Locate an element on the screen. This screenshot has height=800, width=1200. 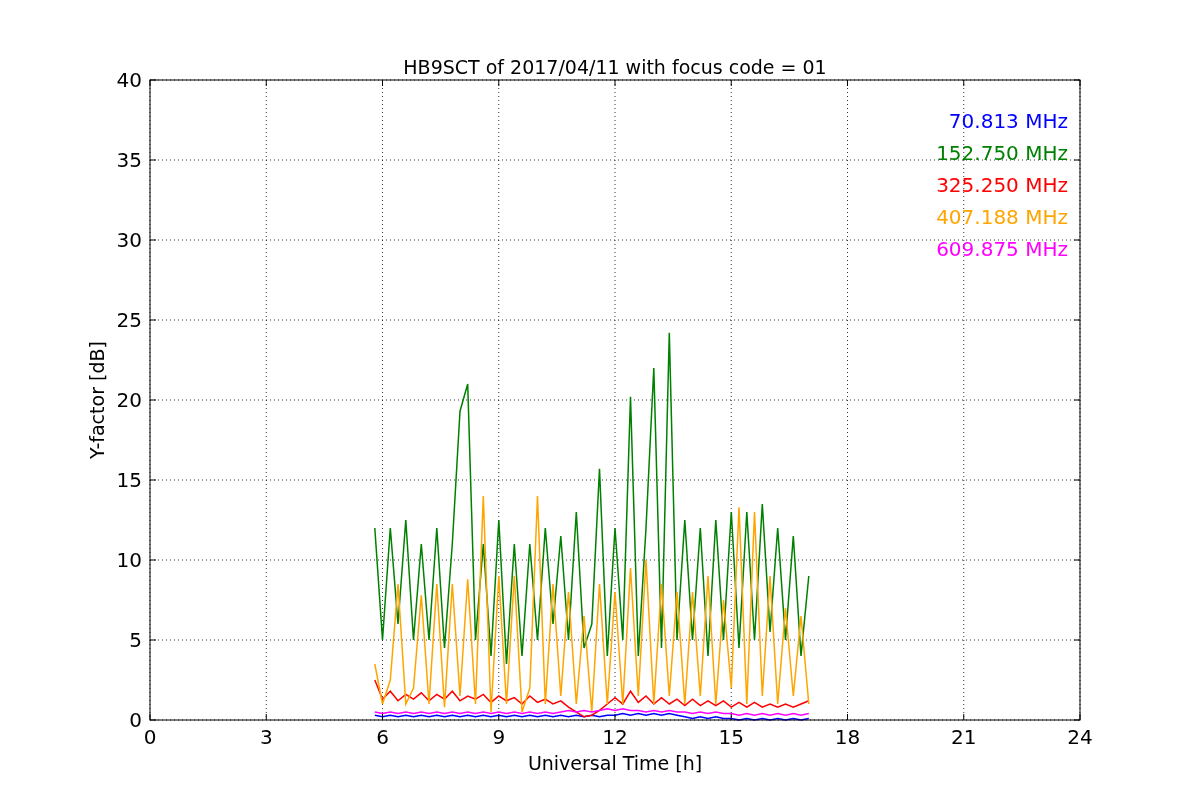
legend-label: 325.250 MHz is located at coordinates (1002, 185).